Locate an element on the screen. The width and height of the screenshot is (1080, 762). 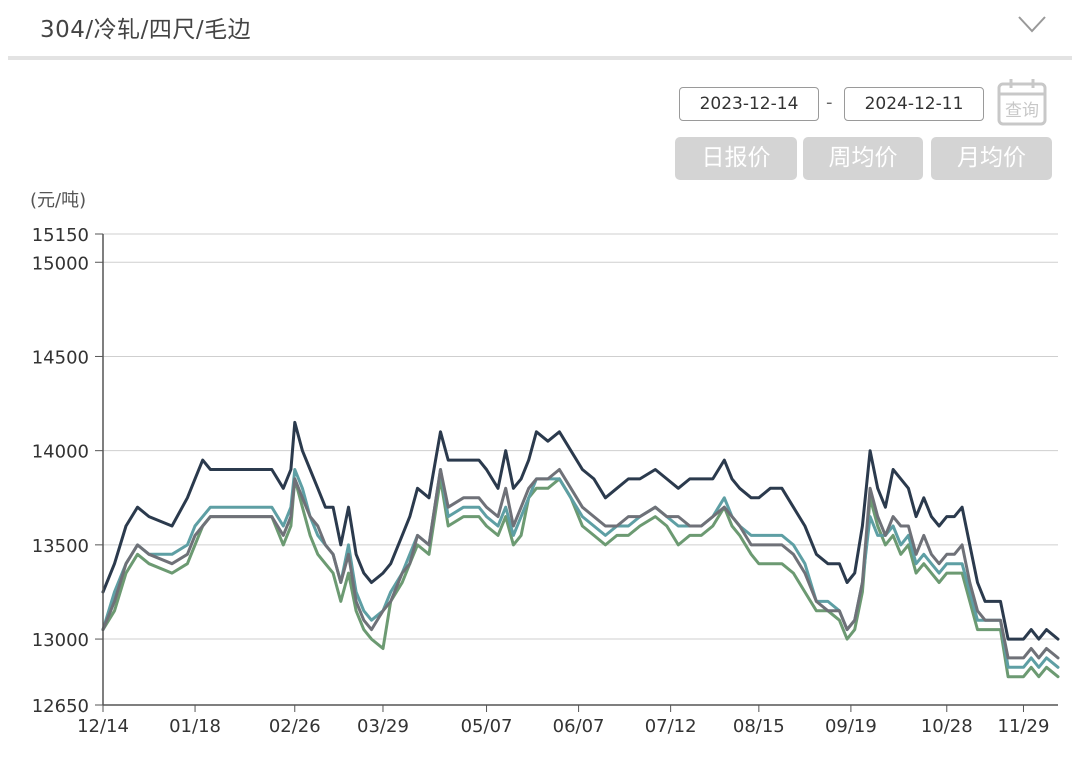
y-tick-label: 15150 is located at coordinates (60, 235).